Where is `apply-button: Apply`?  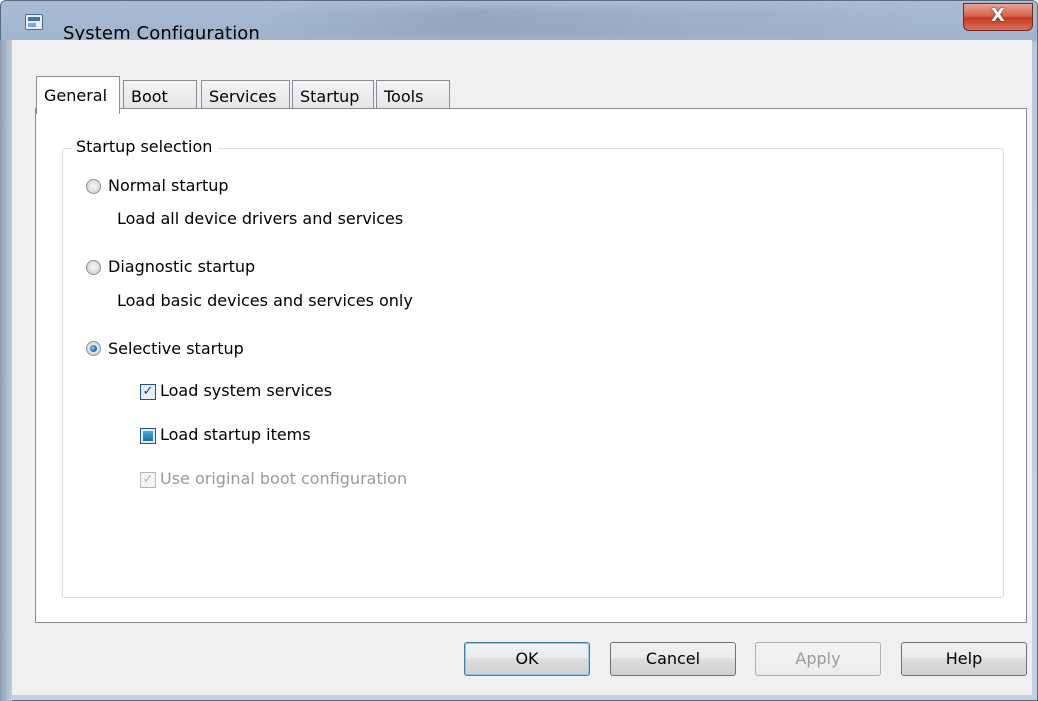
apply-button: Apply is located at coordinates (818, 659).